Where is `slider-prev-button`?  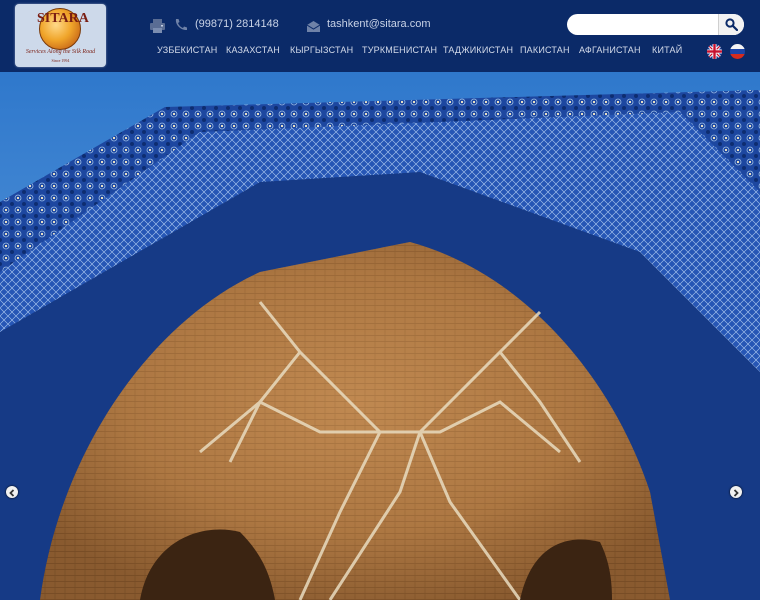
slider-prev-button is located at coordinates (12, 492).